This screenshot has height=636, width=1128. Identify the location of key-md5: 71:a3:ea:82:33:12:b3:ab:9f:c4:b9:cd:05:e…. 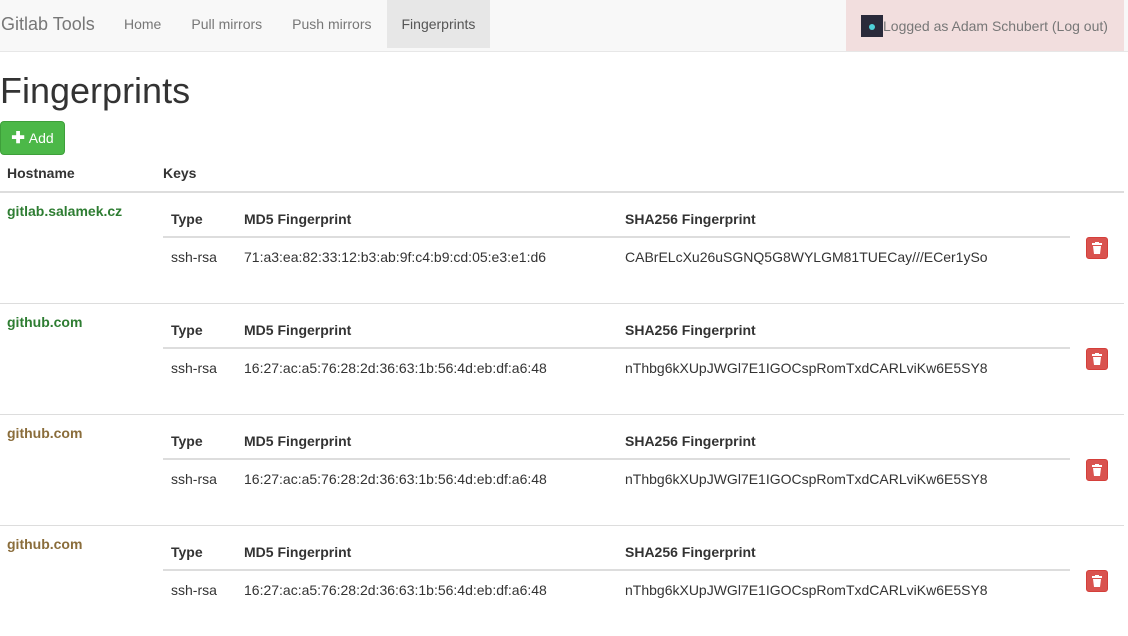
(395, 257).